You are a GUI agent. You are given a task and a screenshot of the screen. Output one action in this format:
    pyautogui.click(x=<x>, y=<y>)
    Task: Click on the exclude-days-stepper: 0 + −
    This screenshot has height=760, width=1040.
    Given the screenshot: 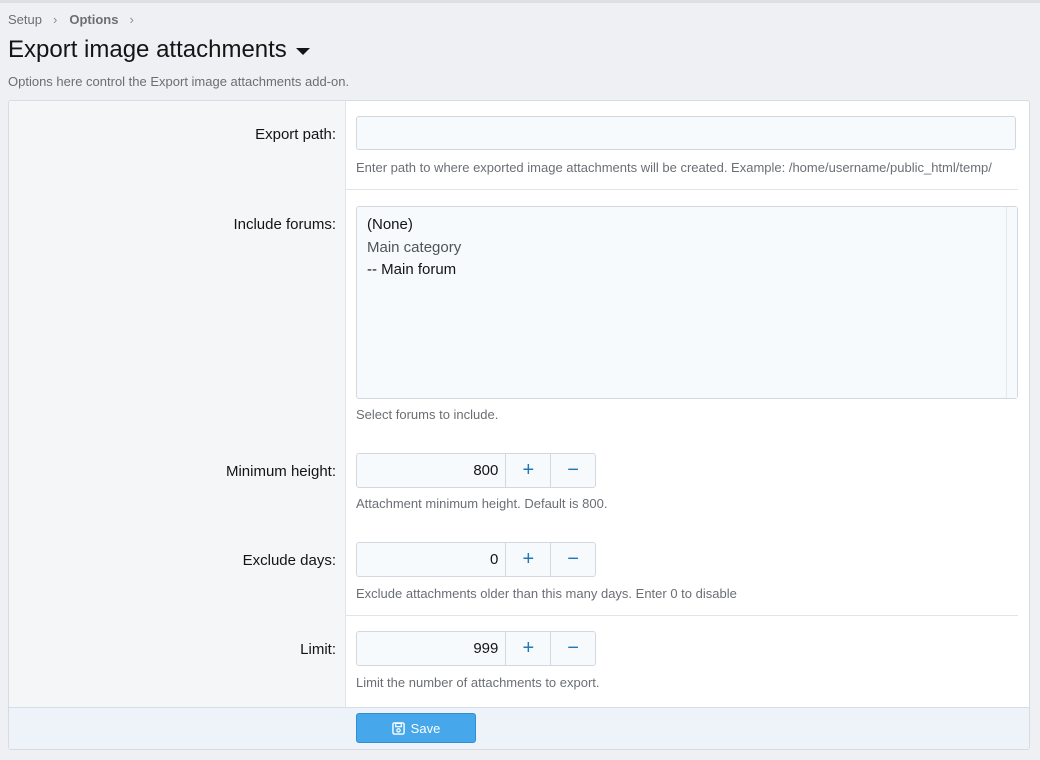 What is the action you would take?
    pyautogui.click(x=476, y=559)
    